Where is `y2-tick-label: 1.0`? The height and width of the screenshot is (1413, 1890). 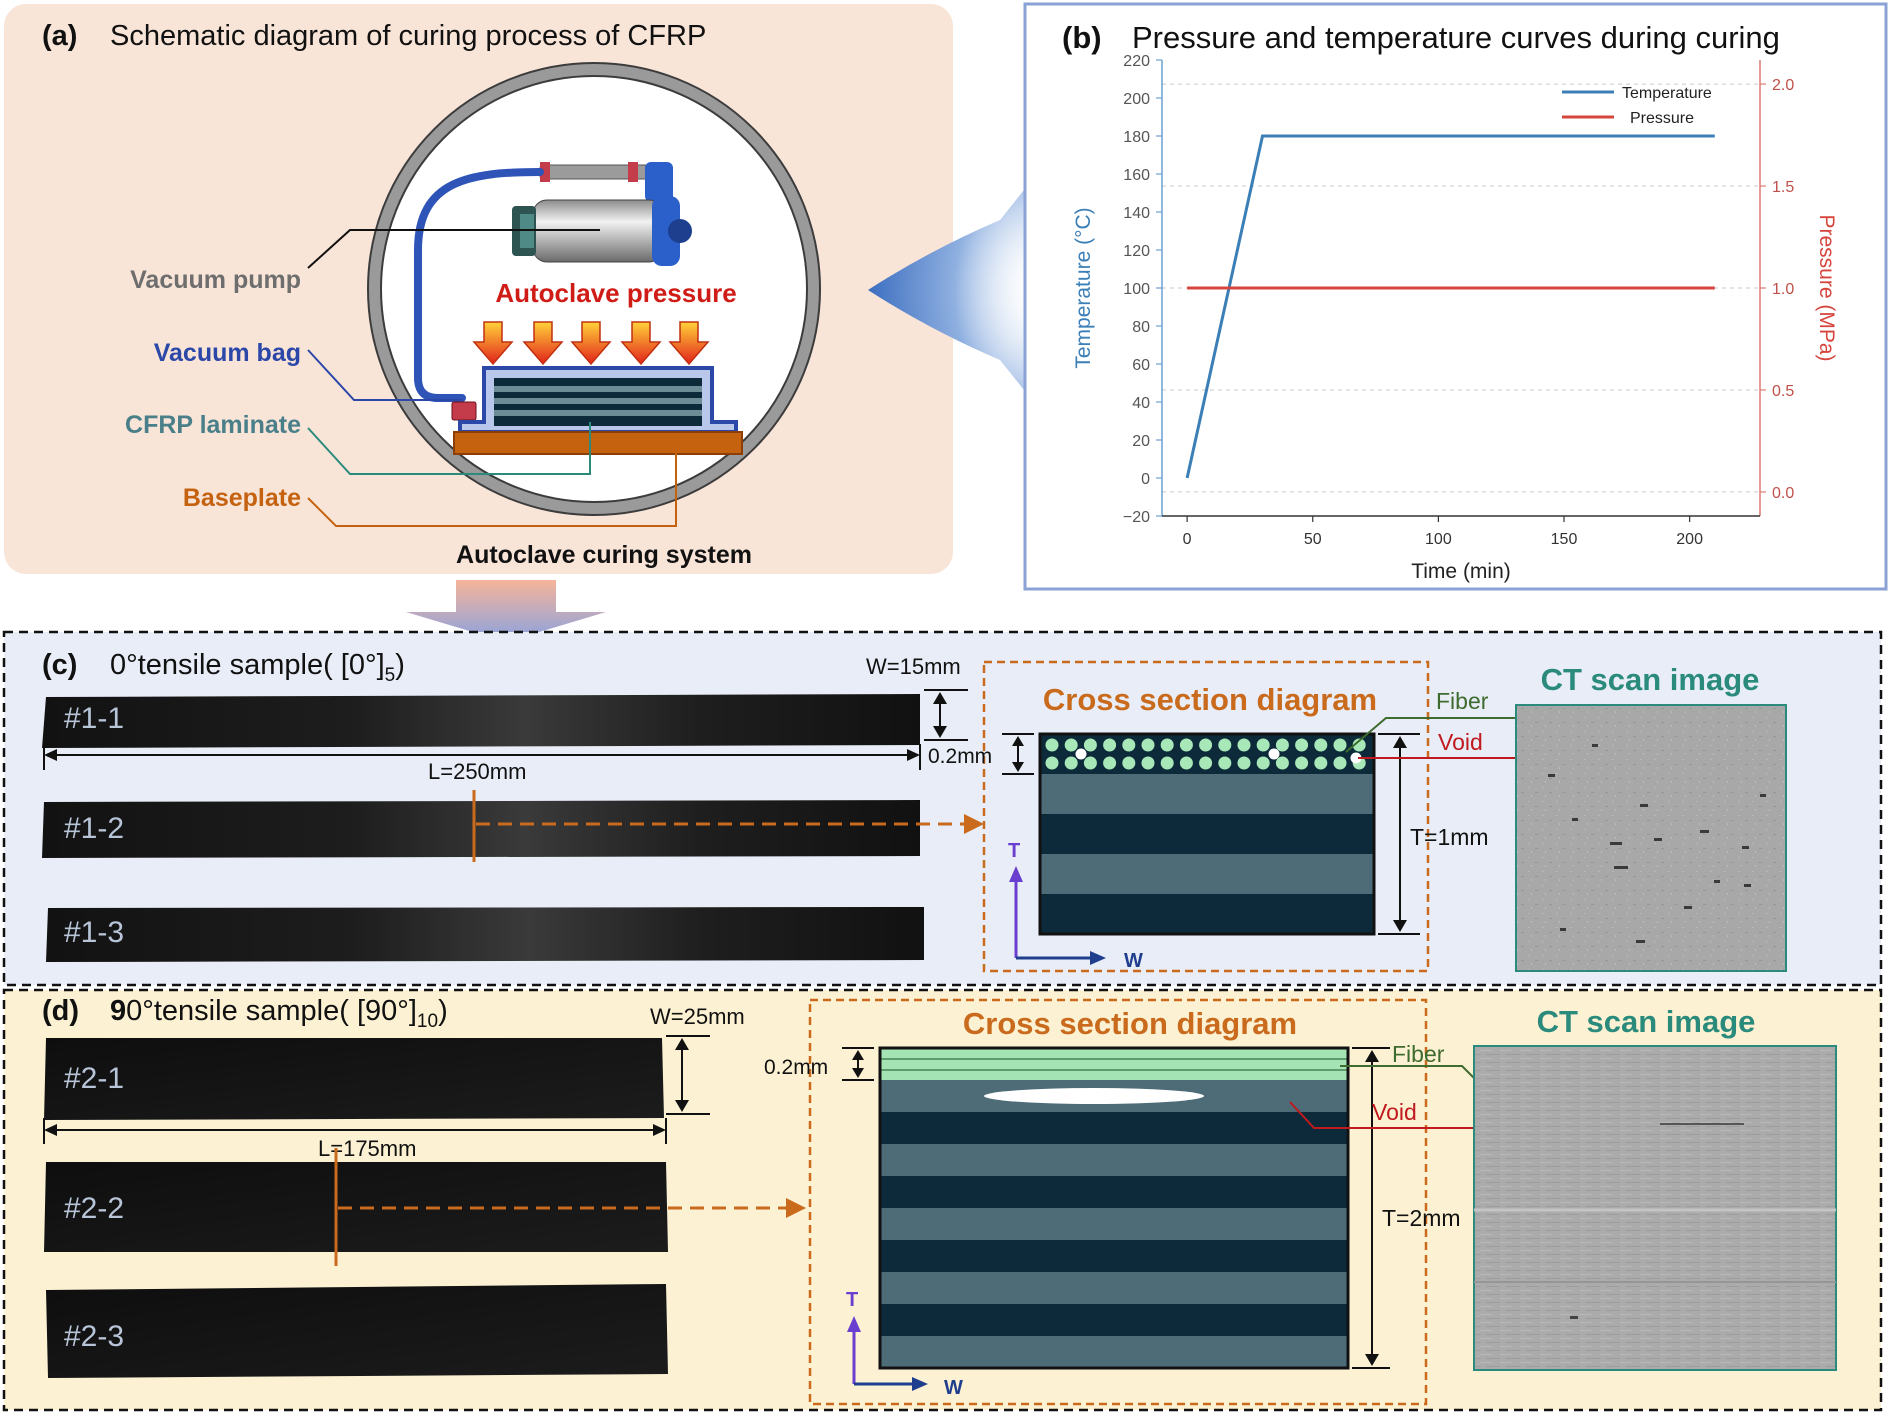
y2-tick-label: 1.0 is located at coordinates (1783, 289).